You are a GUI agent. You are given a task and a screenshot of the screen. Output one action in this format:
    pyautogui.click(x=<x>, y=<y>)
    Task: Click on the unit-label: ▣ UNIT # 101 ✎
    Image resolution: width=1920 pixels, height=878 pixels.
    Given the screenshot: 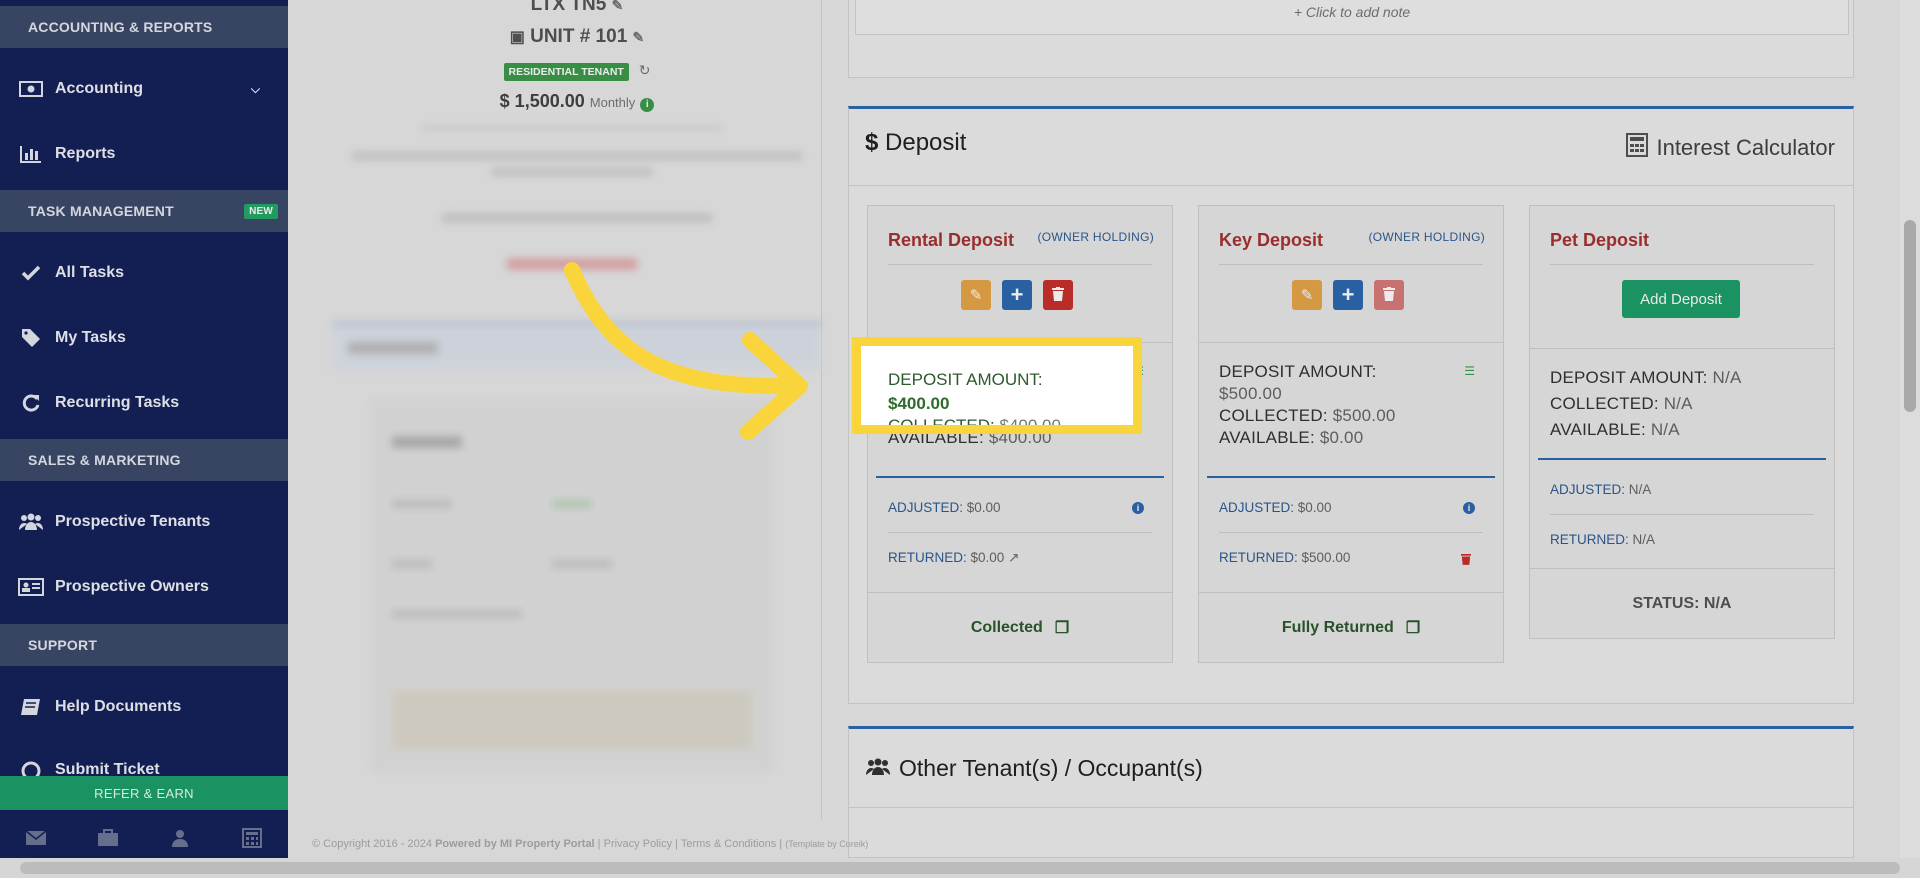 What is the action you would take?
    pyautogui.click(x=577, y=37)
    